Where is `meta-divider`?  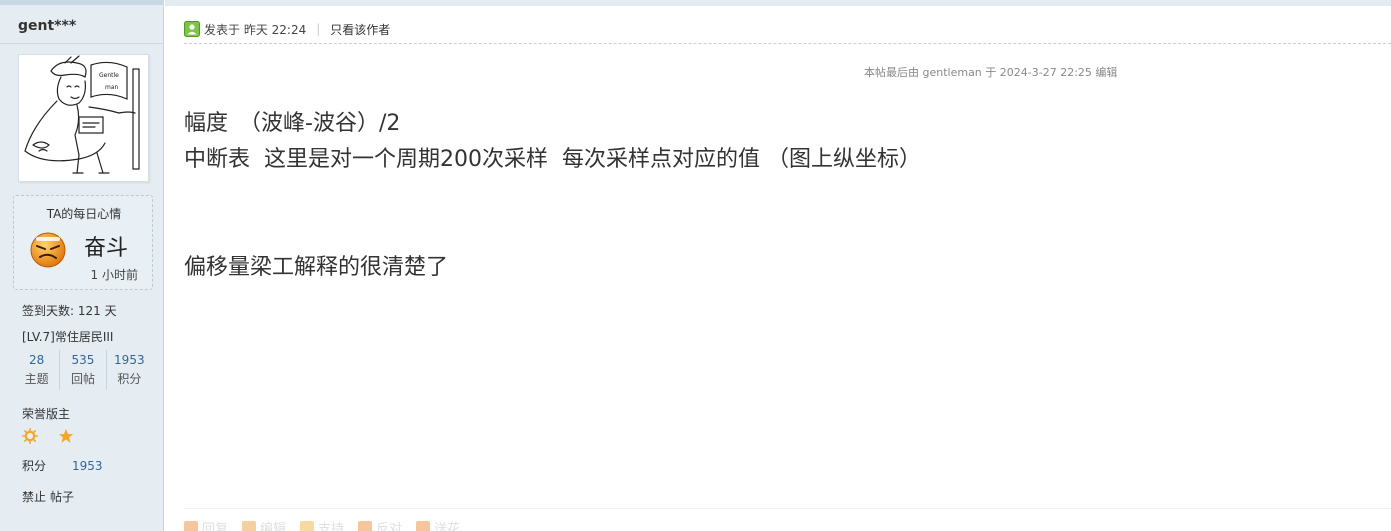
meta-divider is located at coordinates (787, 43).